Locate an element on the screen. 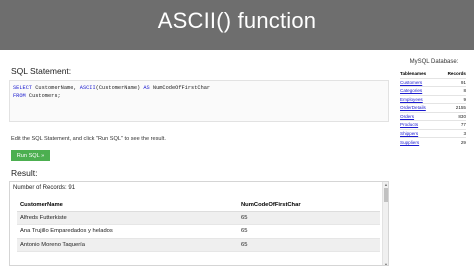  sql-text: CustomerName, is located at coordinates (56, 88).